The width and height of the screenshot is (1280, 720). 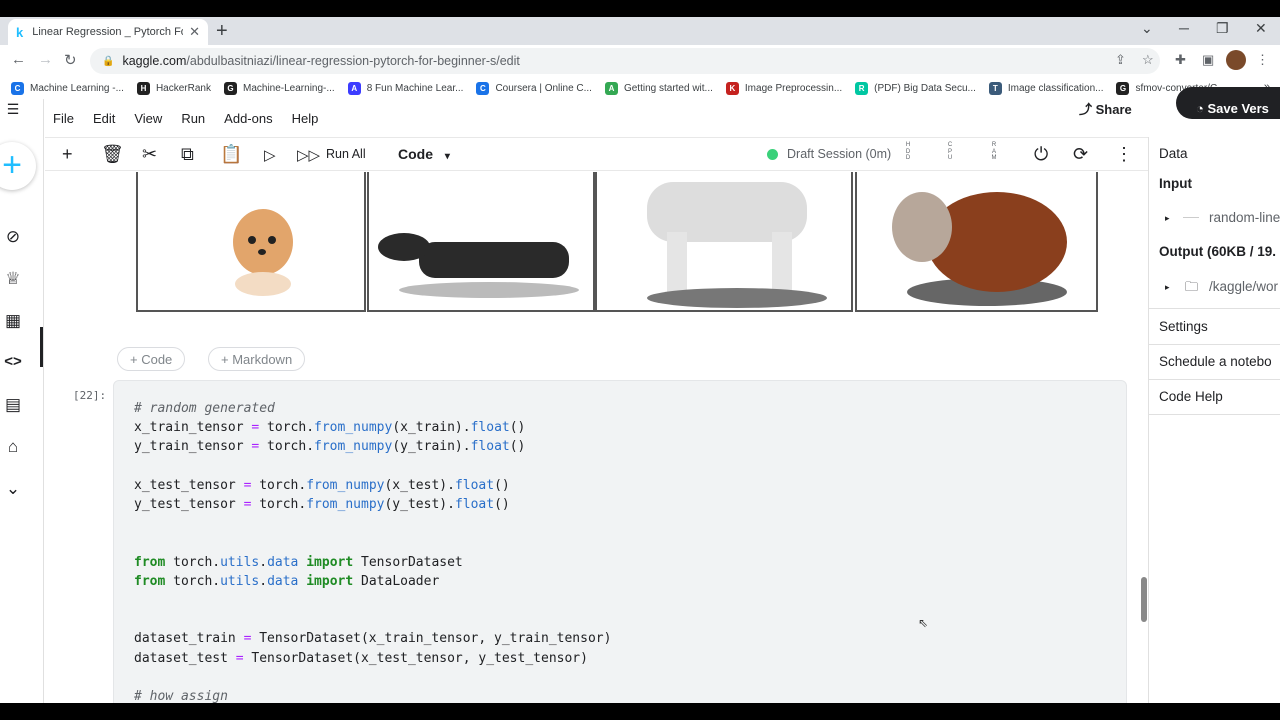 I want to click on copy-icon: ⧉, so click(x=187, y=154).